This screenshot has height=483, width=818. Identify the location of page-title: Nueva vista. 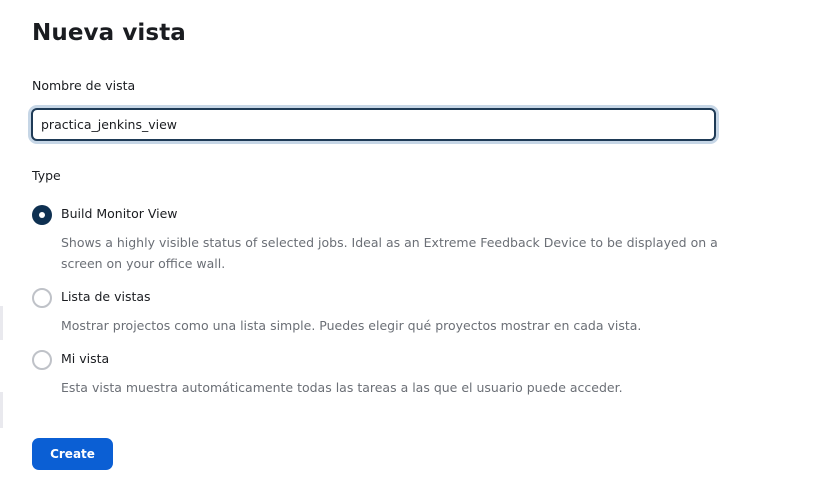
(109, 33).